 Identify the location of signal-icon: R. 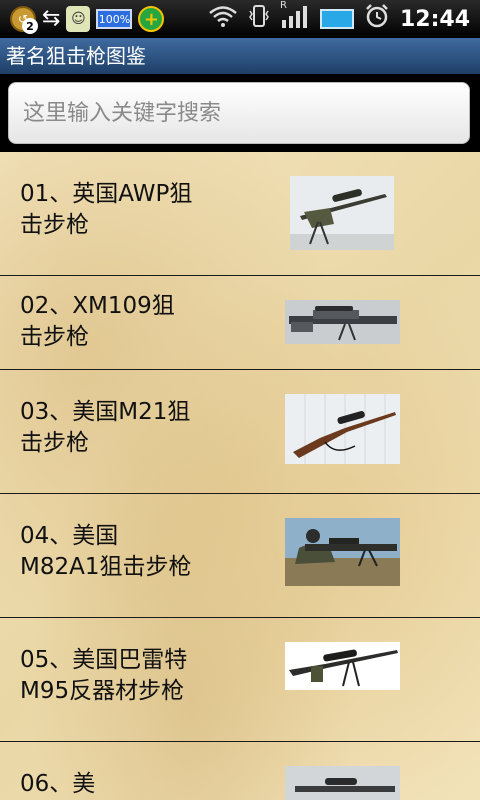
(295, 17).